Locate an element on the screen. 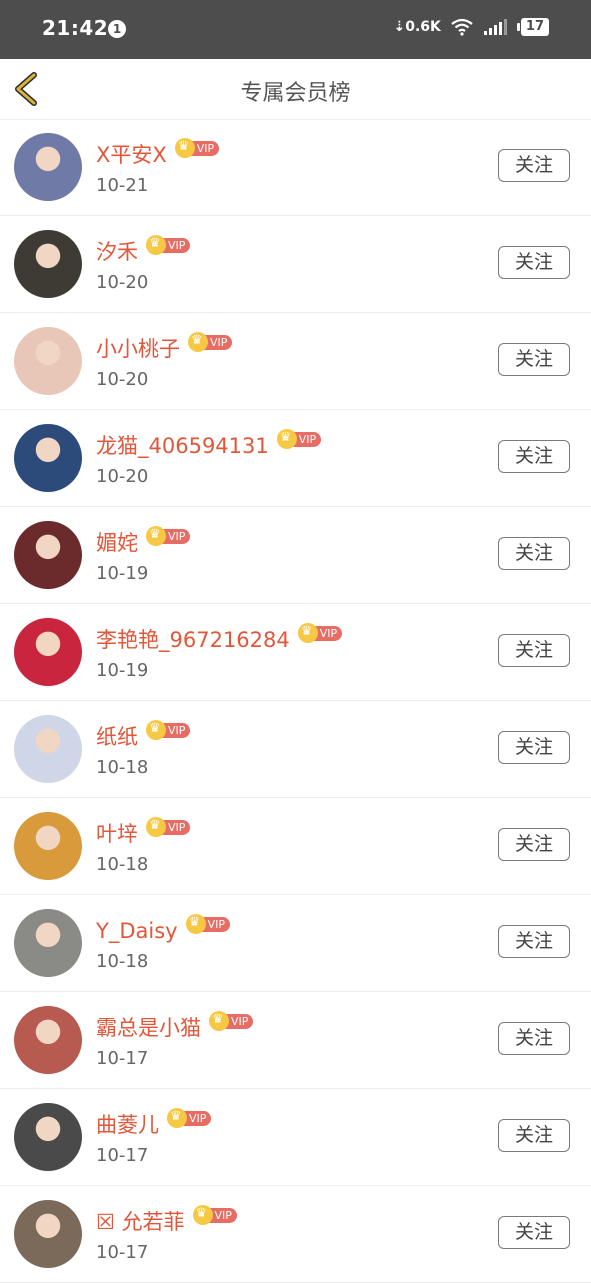 This screenshot has height=1283, width=591. member-name: 小小桃子 VIP is located at coordinates (164, 347).